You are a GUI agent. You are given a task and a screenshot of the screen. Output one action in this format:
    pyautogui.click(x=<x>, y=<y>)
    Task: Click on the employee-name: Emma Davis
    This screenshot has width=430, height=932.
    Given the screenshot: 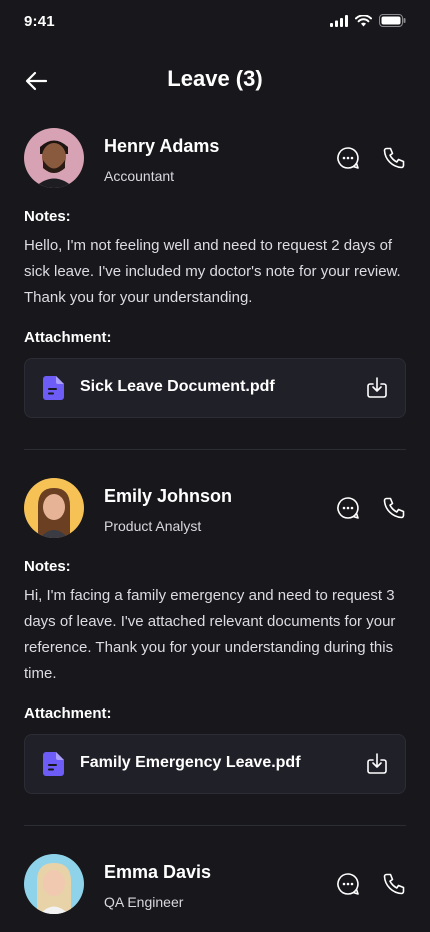 What is the action you would take?
    pyautogui.click(x=158, y=872)
    